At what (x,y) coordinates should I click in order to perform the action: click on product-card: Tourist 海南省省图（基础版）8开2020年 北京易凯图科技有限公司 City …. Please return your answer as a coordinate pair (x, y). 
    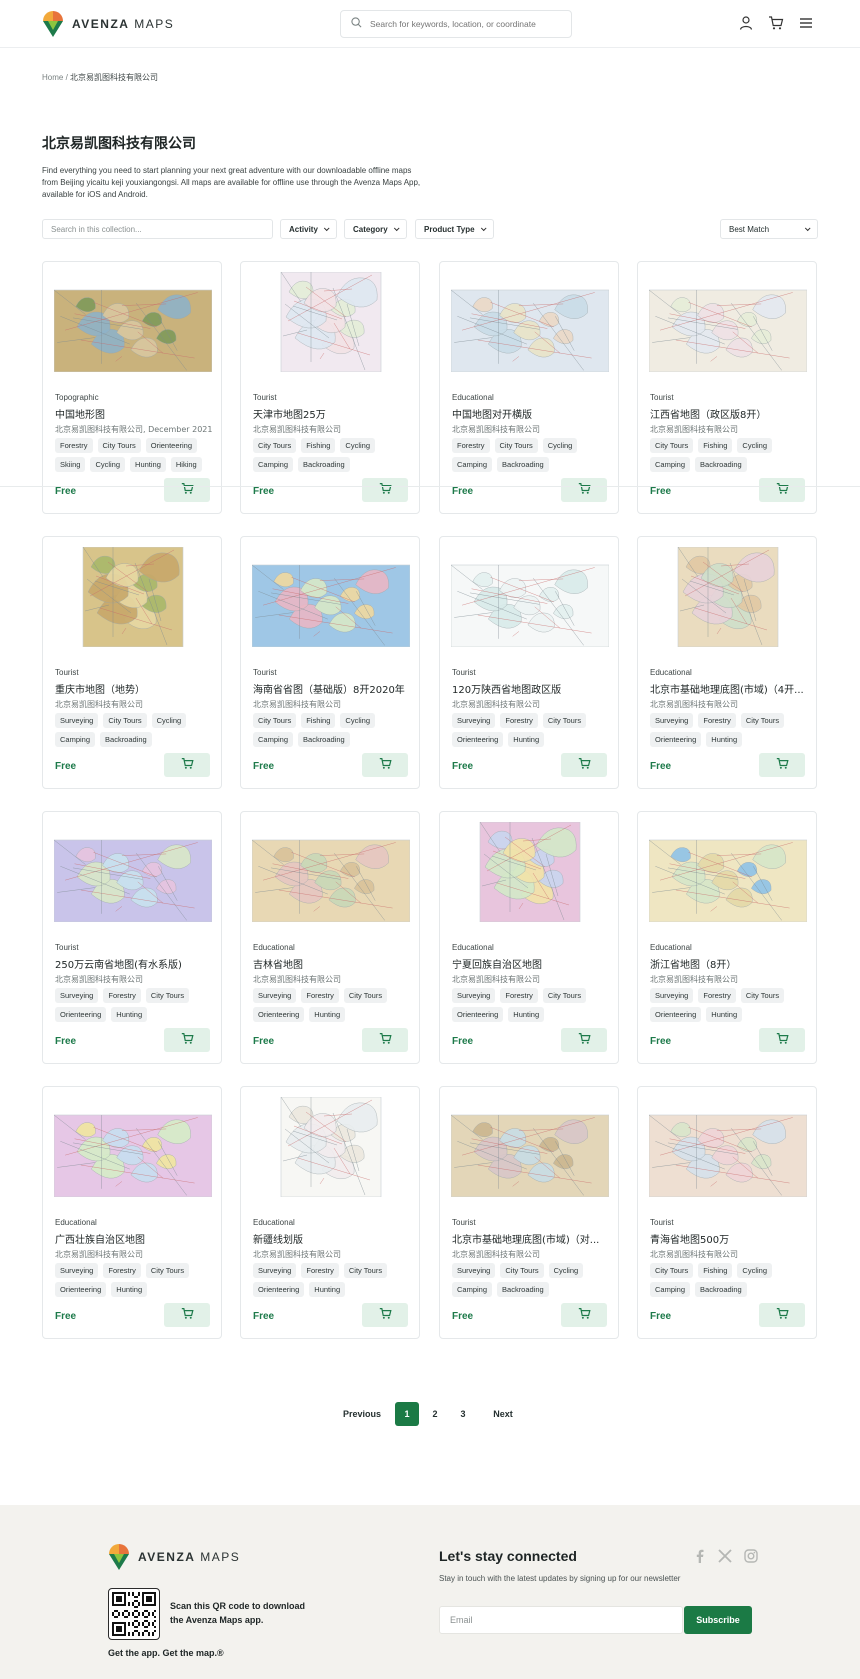
    Looking at the image, I should click on (330, 662).